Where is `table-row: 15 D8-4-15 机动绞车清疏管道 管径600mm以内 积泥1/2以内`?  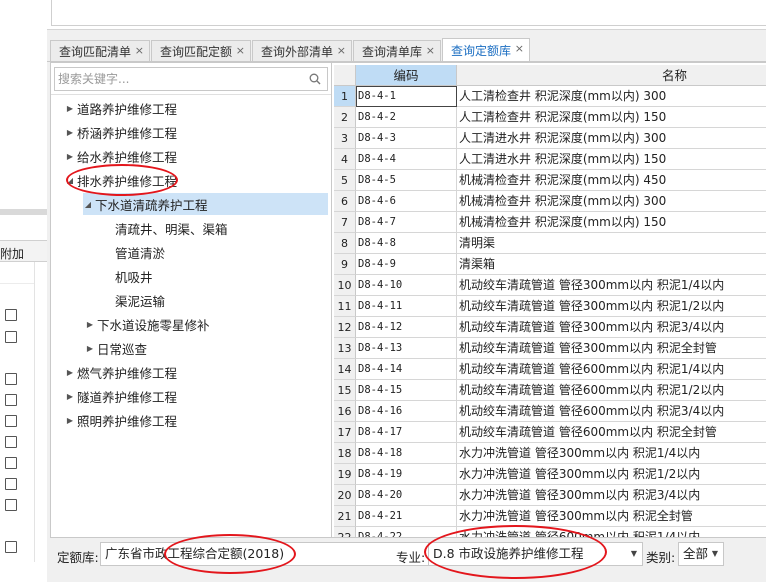
table-row: 15 D8-4-15 机动绞车清疏管道 管径600mm以内 积泥1/2以内 is located at coordinates (550, 390).